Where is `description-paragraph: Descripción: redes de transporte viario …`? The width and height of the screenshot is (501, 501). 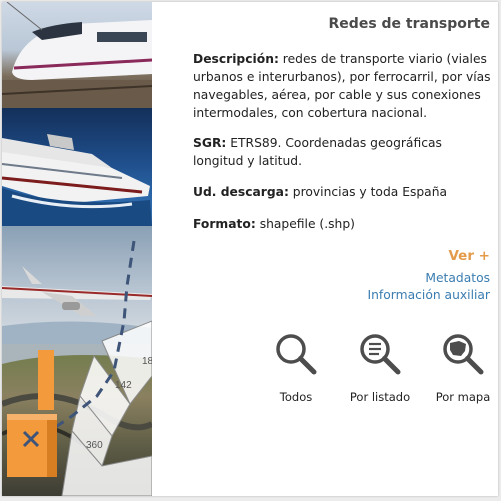 description-paragraph: Descripción: redes de transporte viario … is located at coordinates (343, 86).